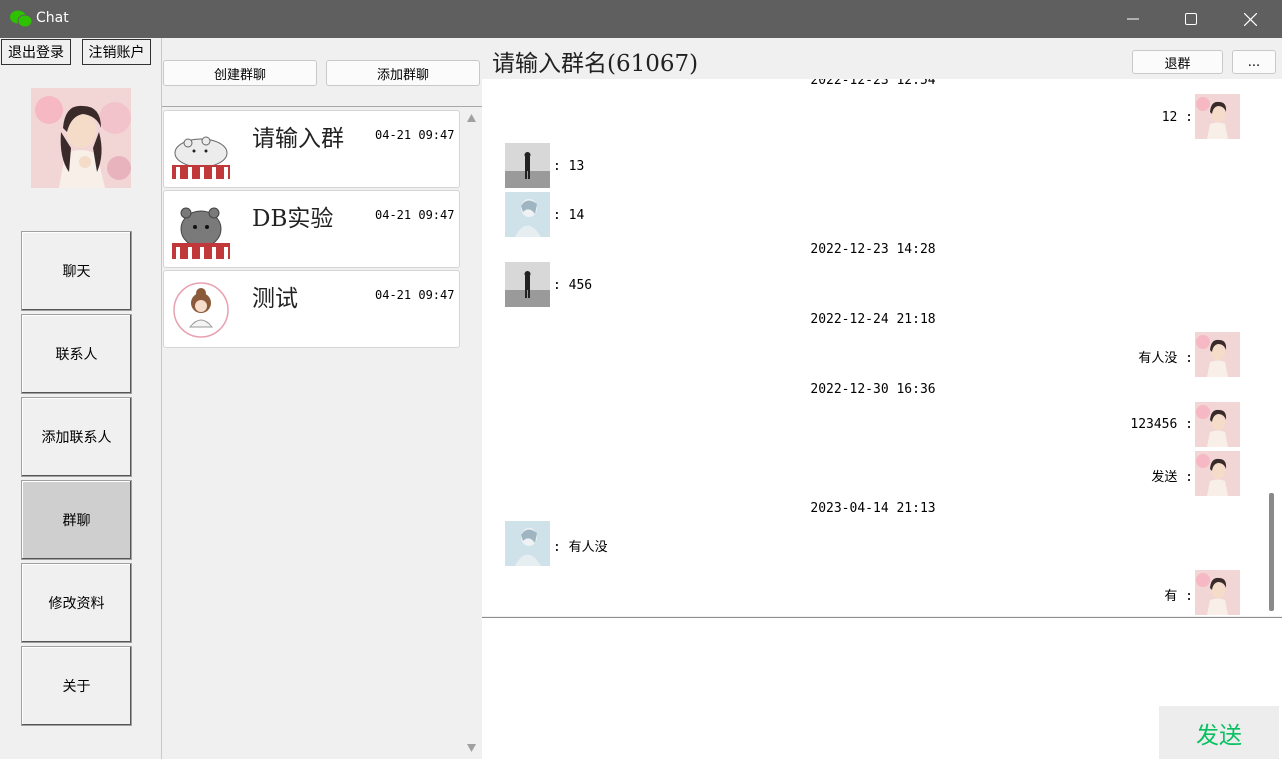 The height and width of the screenshot is (759, 1282). I want to click on scrollbar-thumb, so click(1271, 552).